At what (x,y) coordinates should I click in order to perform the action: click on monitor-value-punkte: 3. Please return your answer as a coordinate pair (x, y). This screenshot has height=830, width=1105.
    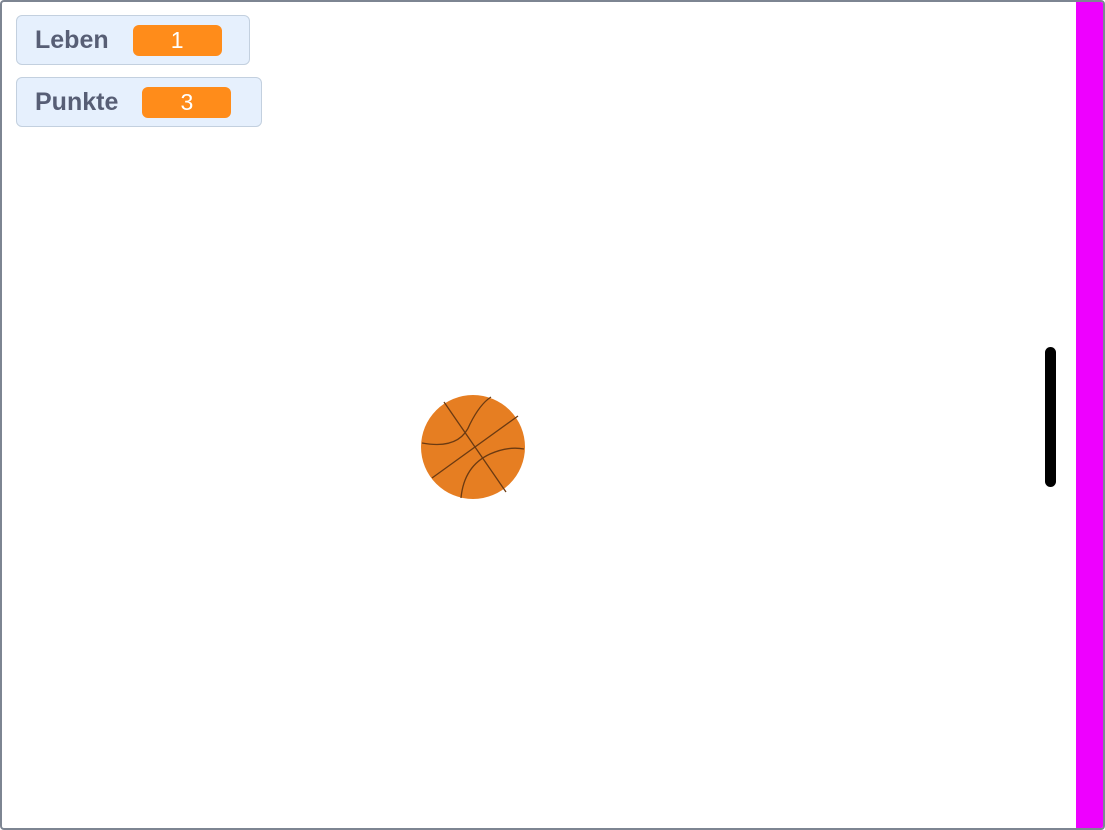
    Looking at the image, I should click on (187, 102).